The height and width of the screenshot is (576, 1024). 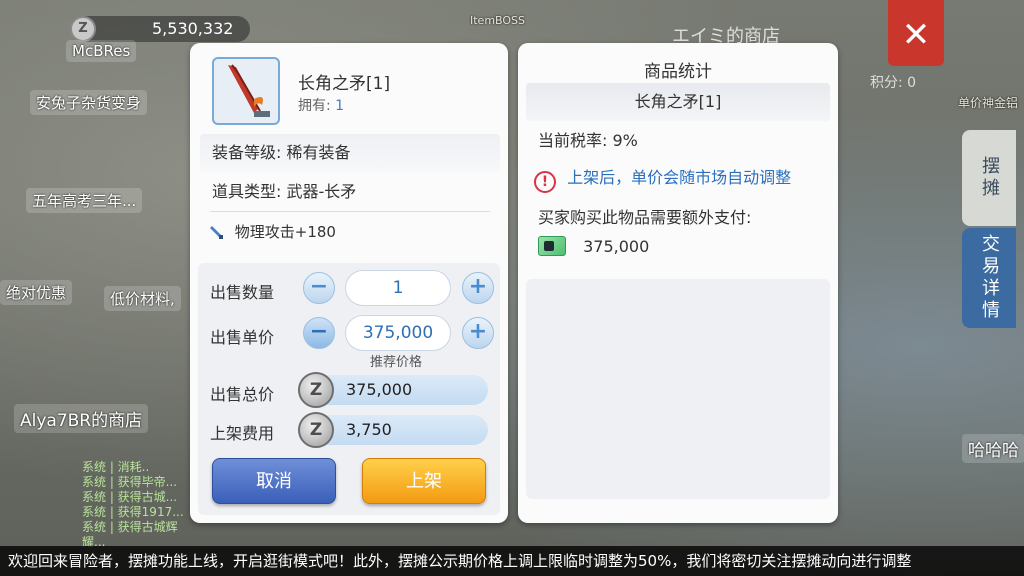 I want to click on type-row: 道具类型: 武器-长矛, so click(x=350, y=192).